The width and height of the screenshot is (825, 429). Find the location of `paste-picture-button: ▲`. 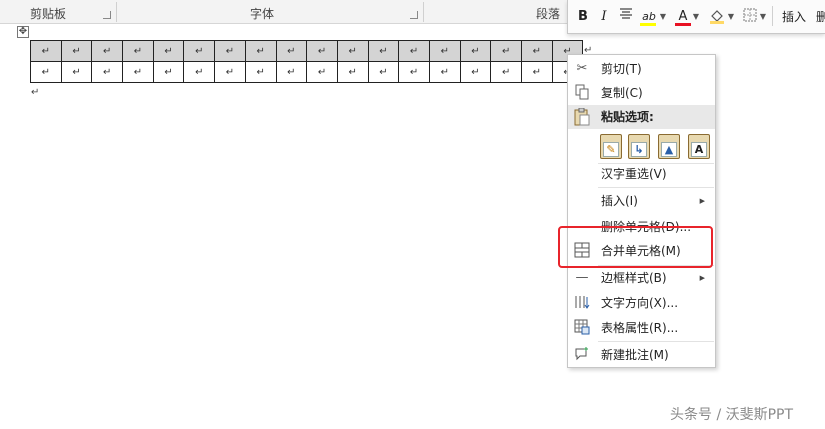

paste-picture-button: ▲ is located at coordinates (669, 146).